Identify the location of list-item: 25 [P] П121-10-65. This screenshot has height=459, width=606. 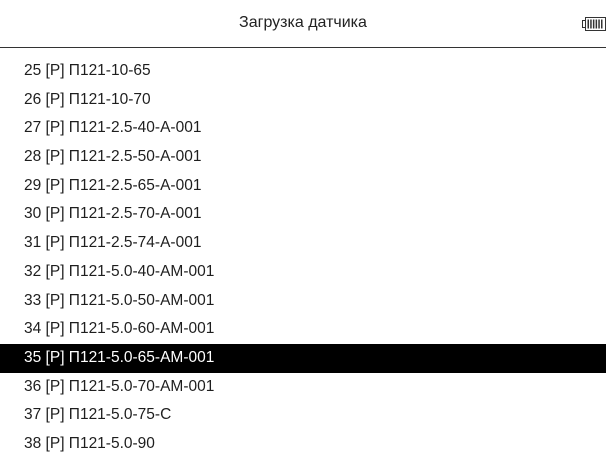
(303, 71).